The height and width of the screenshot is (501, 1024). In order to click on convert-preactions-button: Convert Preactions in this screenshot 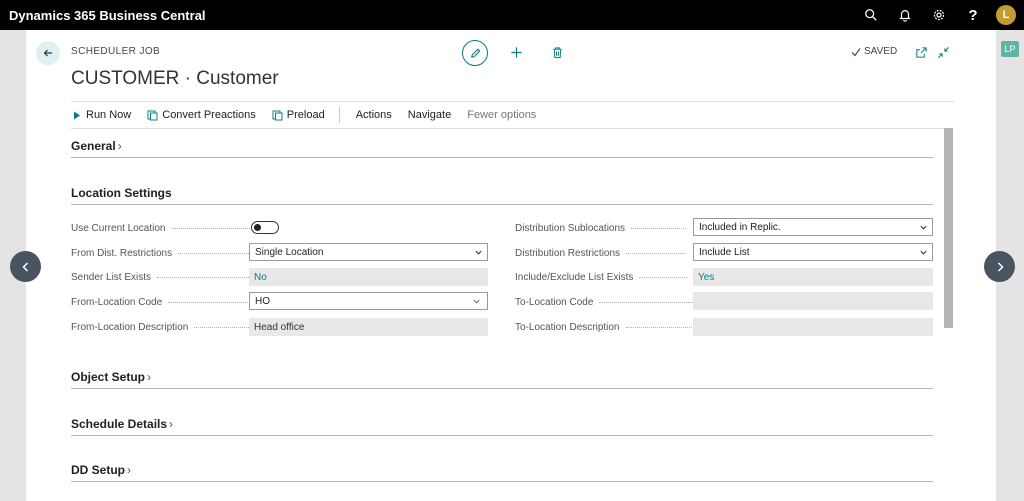, I will do `click(201, 115)`.